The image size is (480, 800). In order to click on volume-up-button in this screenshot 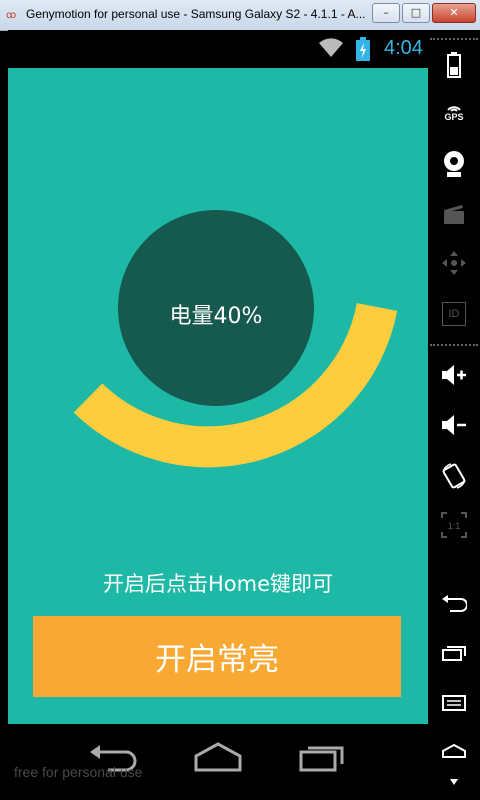, I will do `click(454, 375)`.